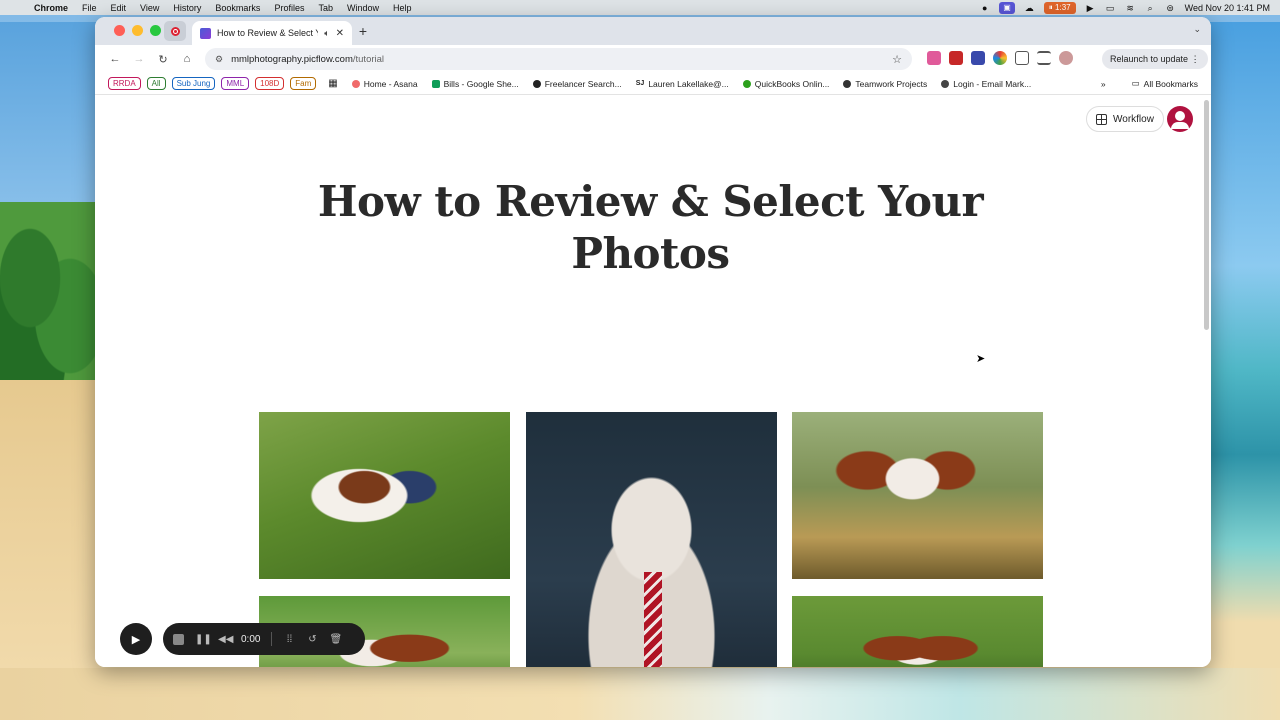 Image resolution: width=1280 pixels, height=720 pixels. What do you see at coordinates (1170, 8) in the screenshot?
I see `control-center-icon: ⊜` at bounding box center [1170, 8].